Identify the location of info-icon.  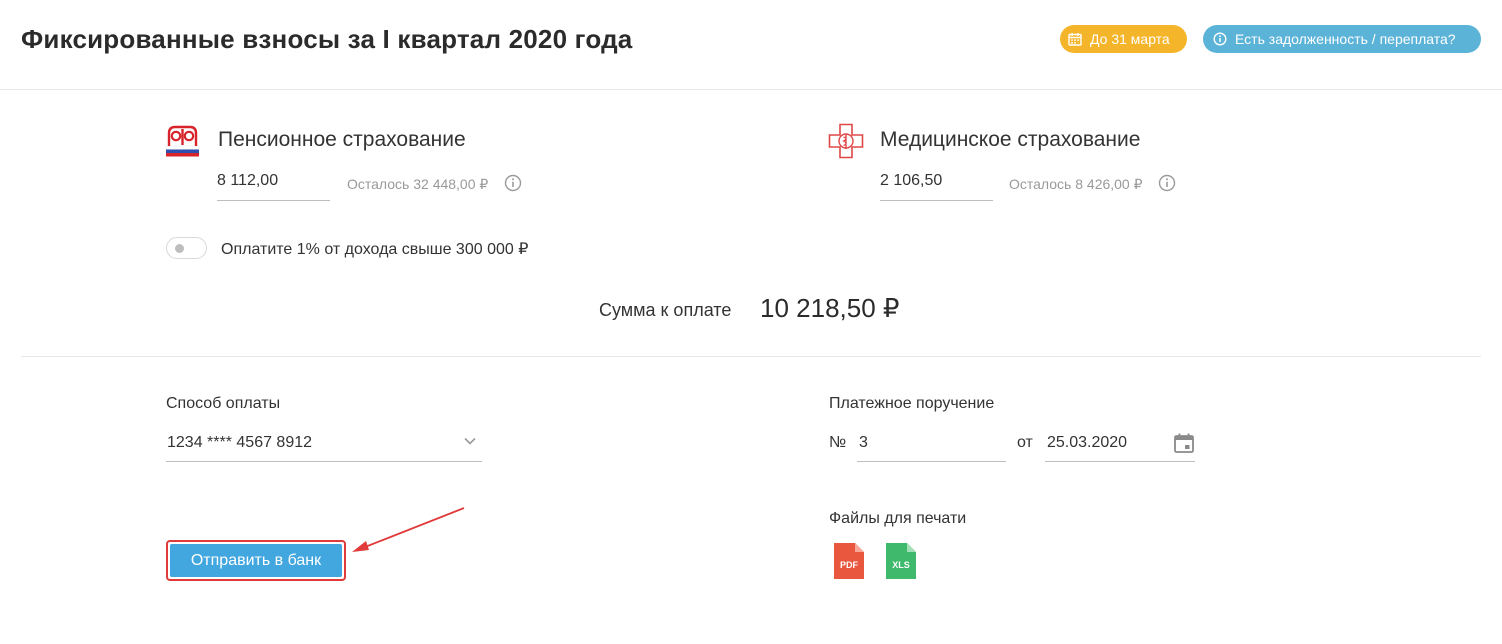
(1220, 39).